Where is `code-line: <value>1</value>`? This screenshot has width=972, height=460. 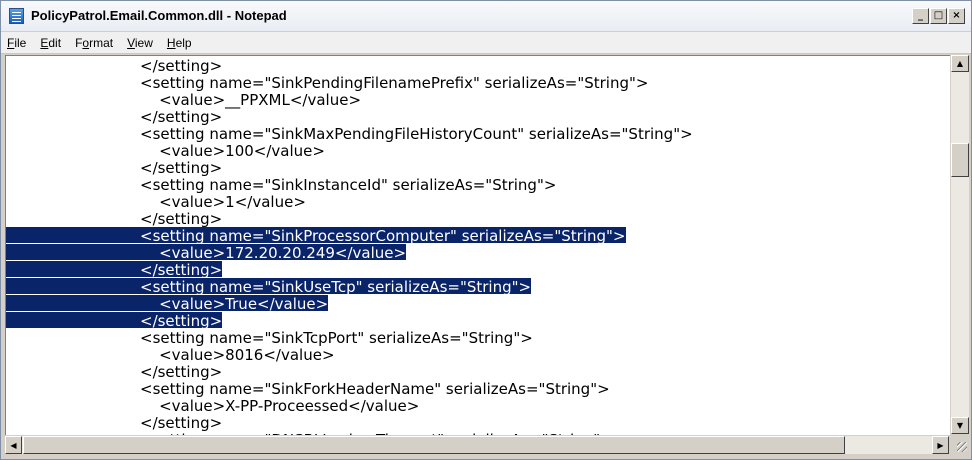
code-line: <value>1</value> is located at coordinates (223, 202).